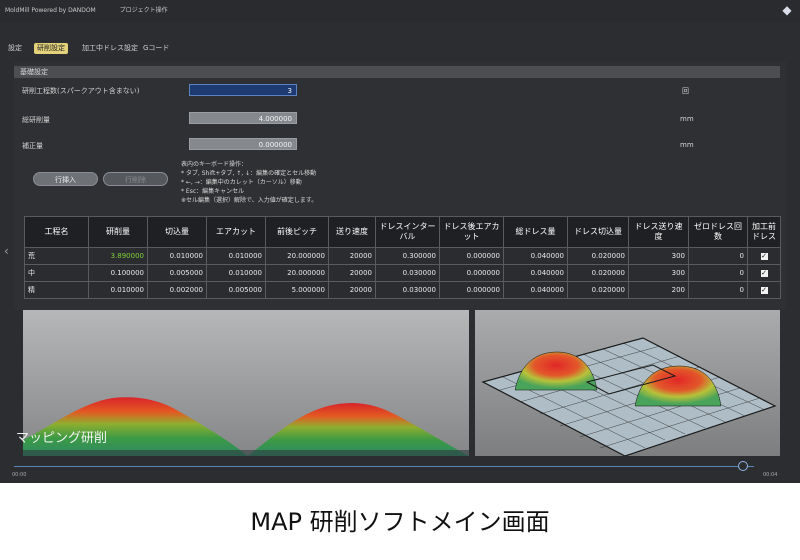  What do you see at coordinates (743, 466) in the screenshot?
I see `timeline-slider-thumb` at bounding box center [743, 466].